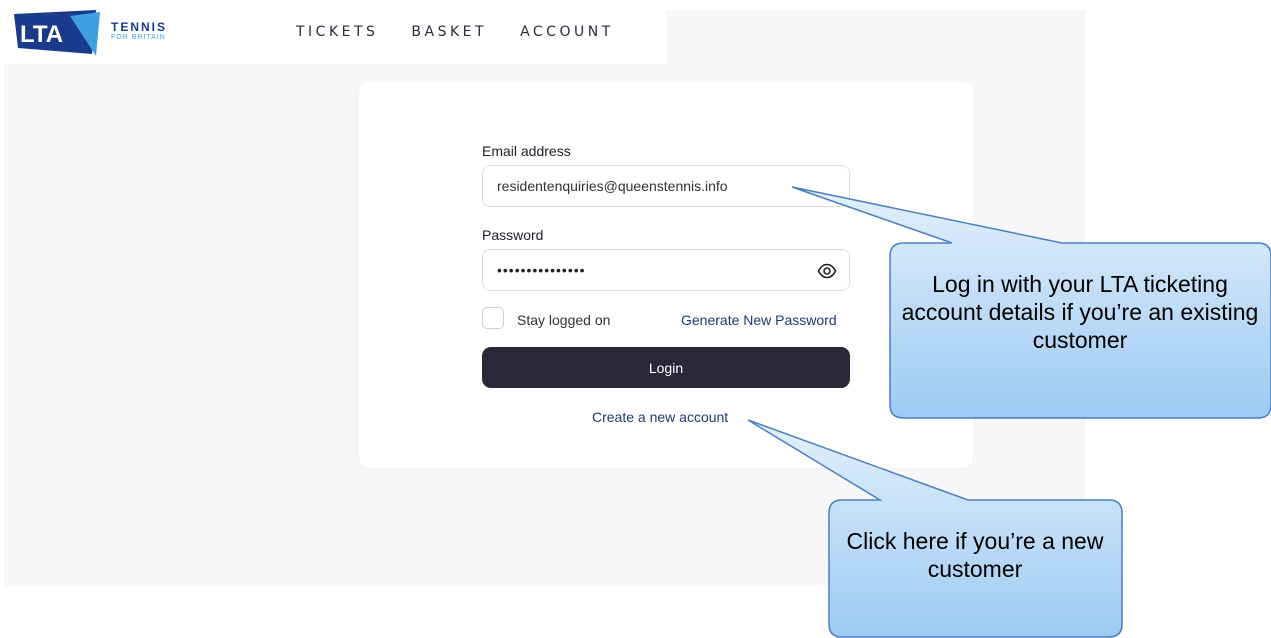 The image size is (1271, 638). I want to click on password-field: •••••••••••••••, so click(666, 270).